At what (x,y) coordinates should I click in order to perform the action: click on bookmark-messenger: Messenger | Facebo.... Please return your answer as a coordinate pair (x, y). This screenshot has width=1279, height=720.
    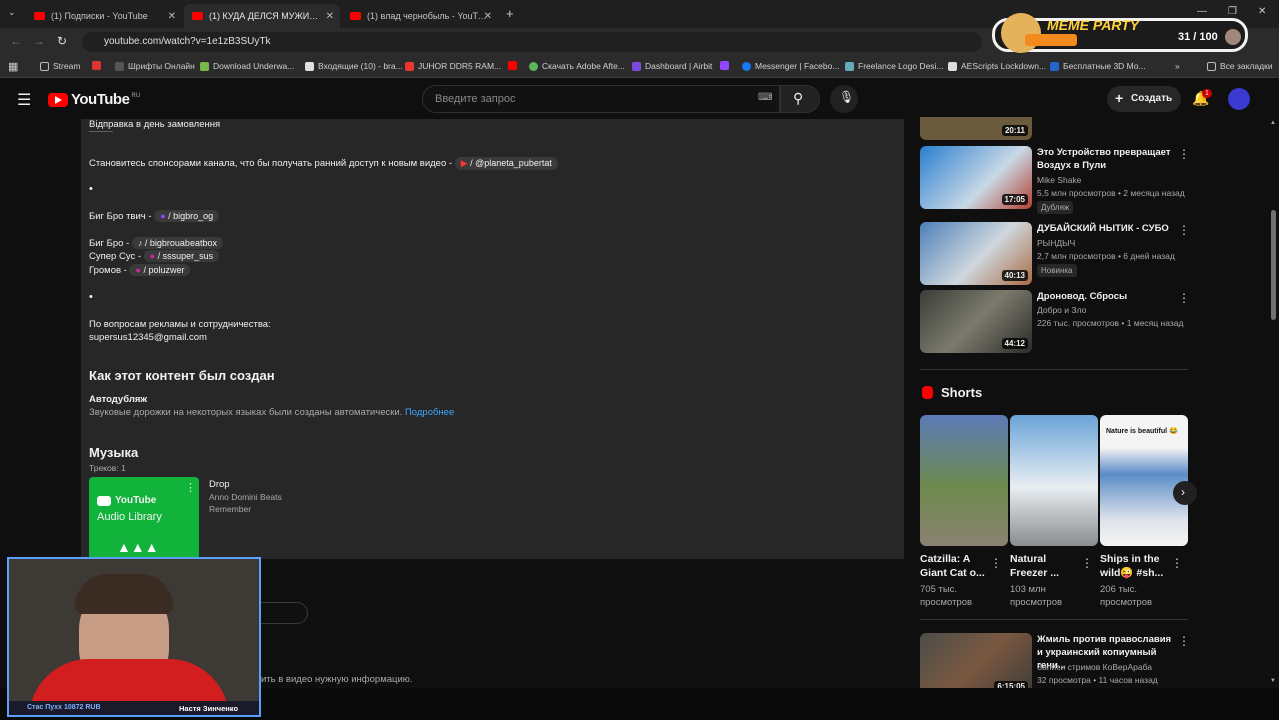
    Looking at the image, I should click on (790, 66).